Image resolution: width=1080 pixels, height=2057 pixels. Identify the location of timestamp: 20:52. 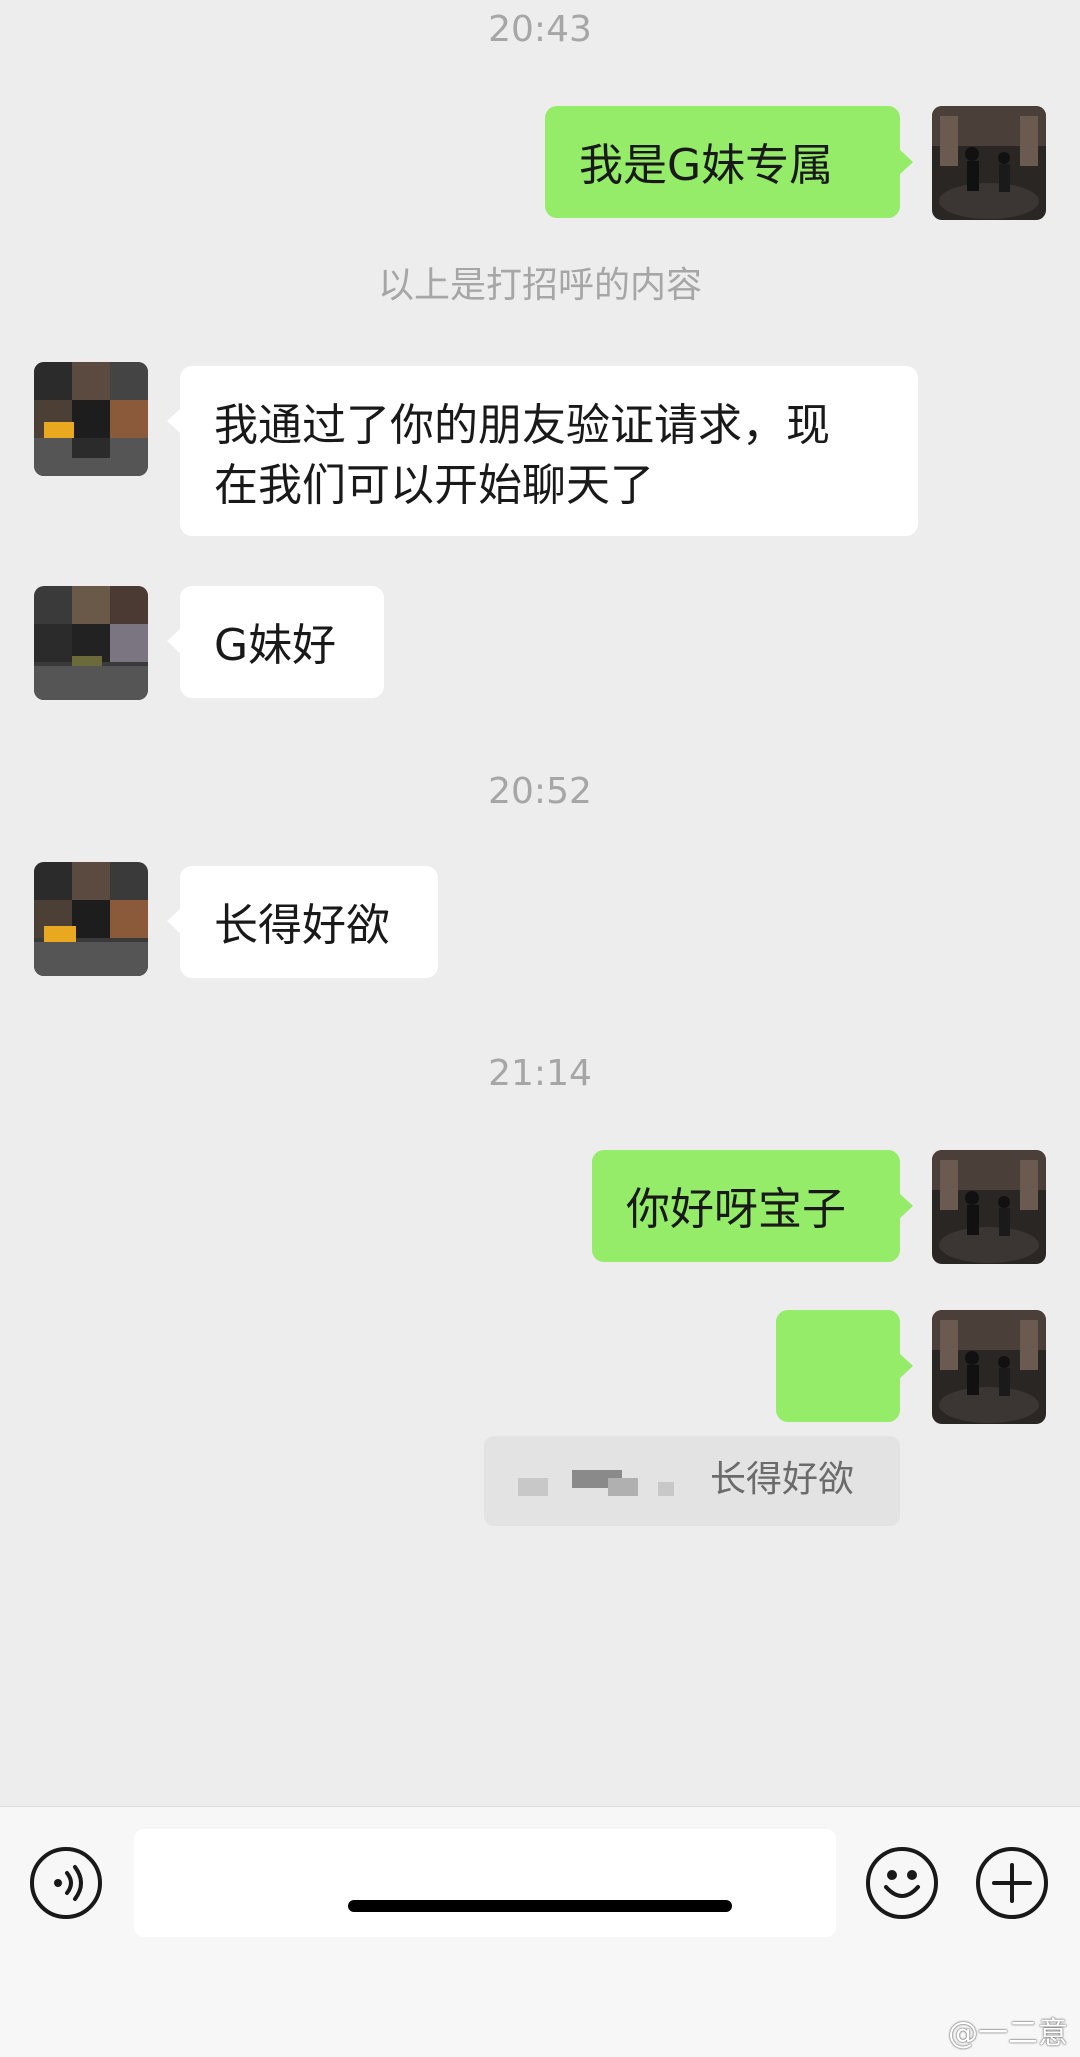
(540, 791).